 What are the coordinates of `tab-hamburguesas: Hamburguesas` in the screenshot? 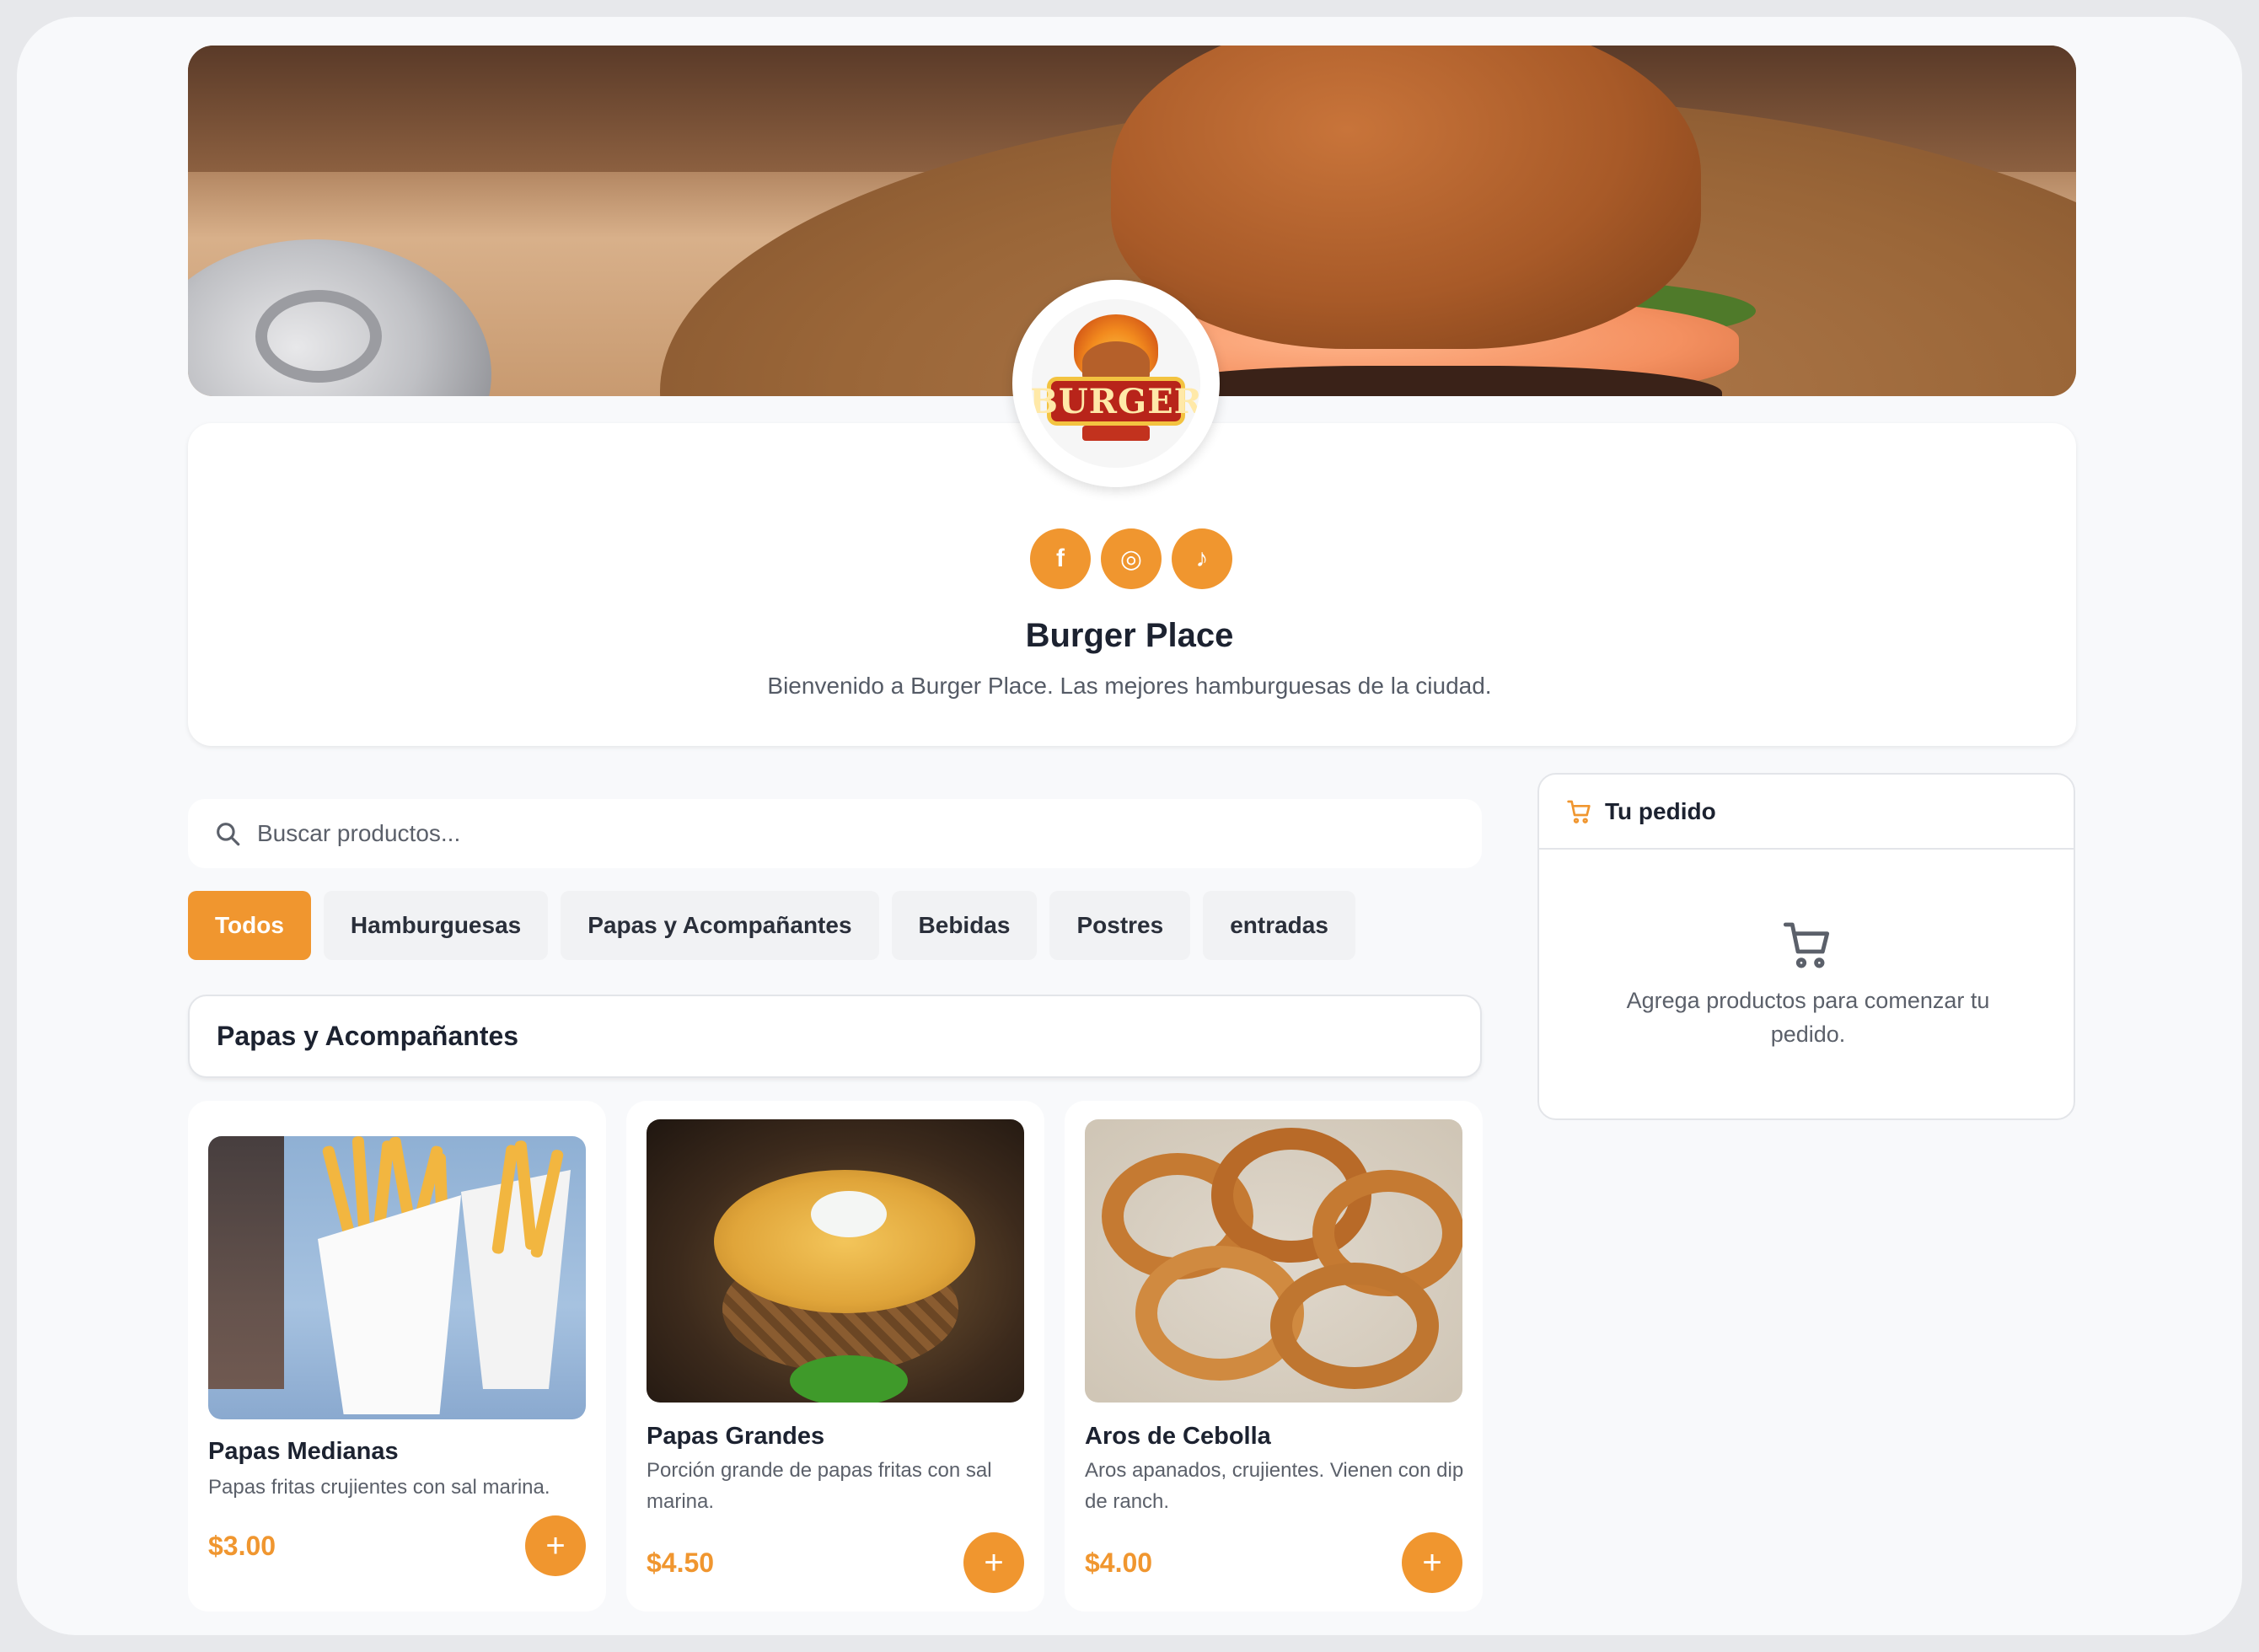 It's located at (436, 925).